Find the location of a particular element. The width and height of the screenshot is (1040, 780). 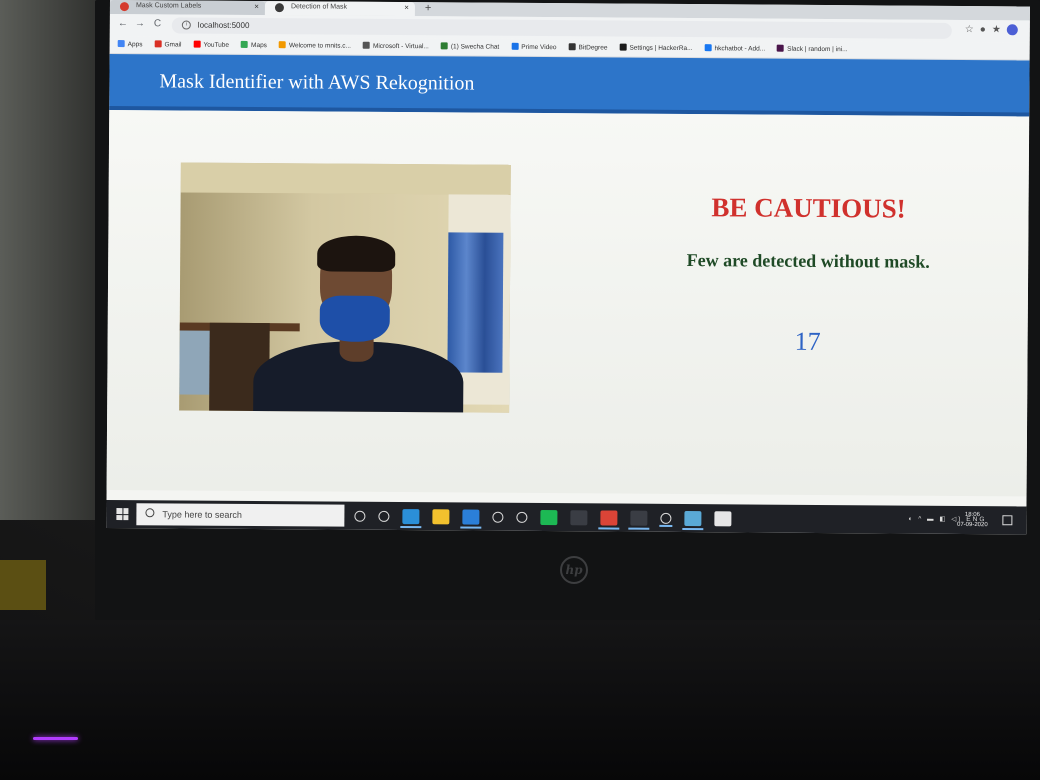

spotify-icon is located at coordinates (549, 517).